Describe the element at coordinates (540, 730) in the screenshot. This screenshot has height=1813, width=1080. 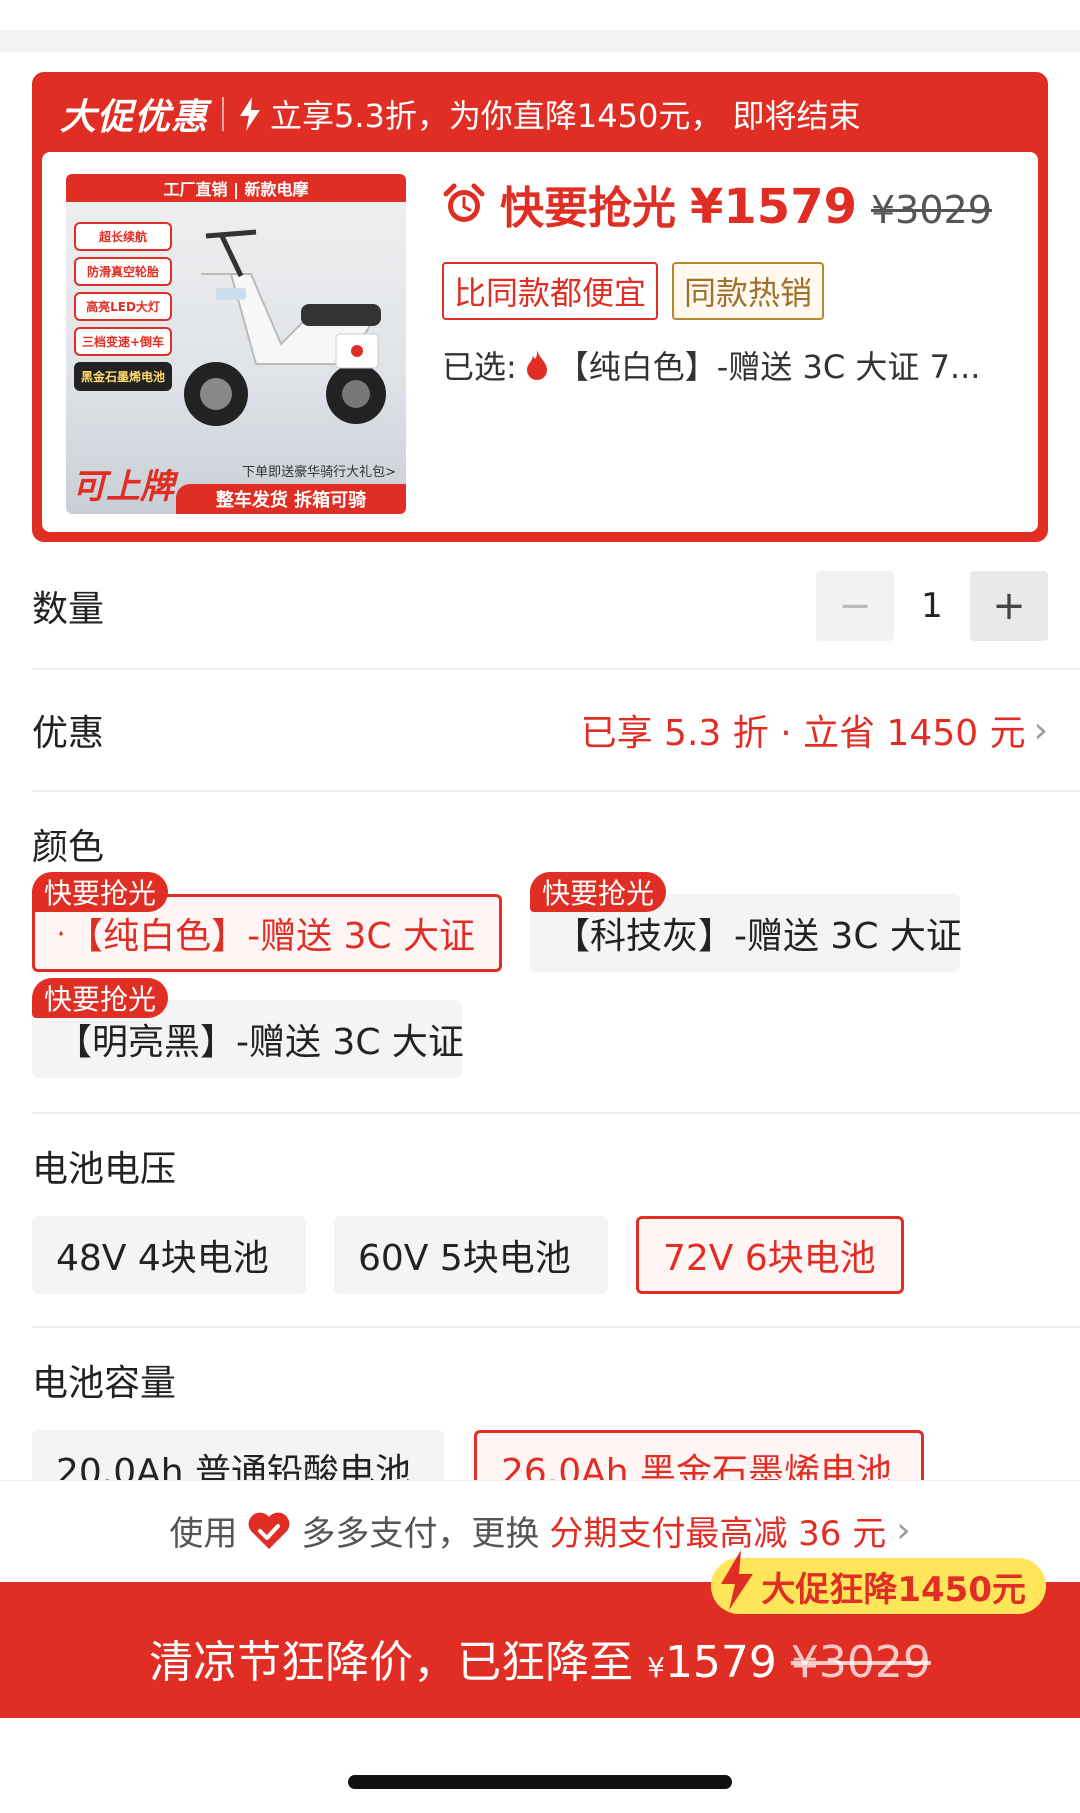
I see `discount-row: 优惠 已享 5.3 折 · 立省 1450 元 ›` at that location.